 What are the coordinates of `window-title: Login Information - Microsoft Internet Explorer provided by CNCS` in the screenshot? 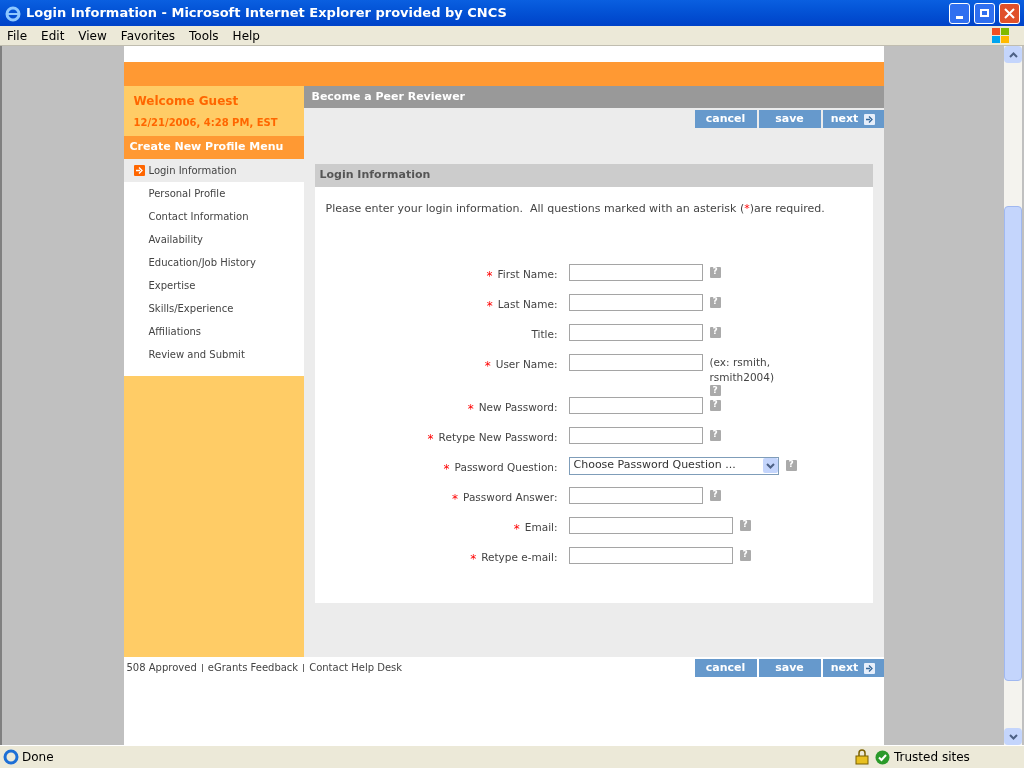 It's located at (267, 13).